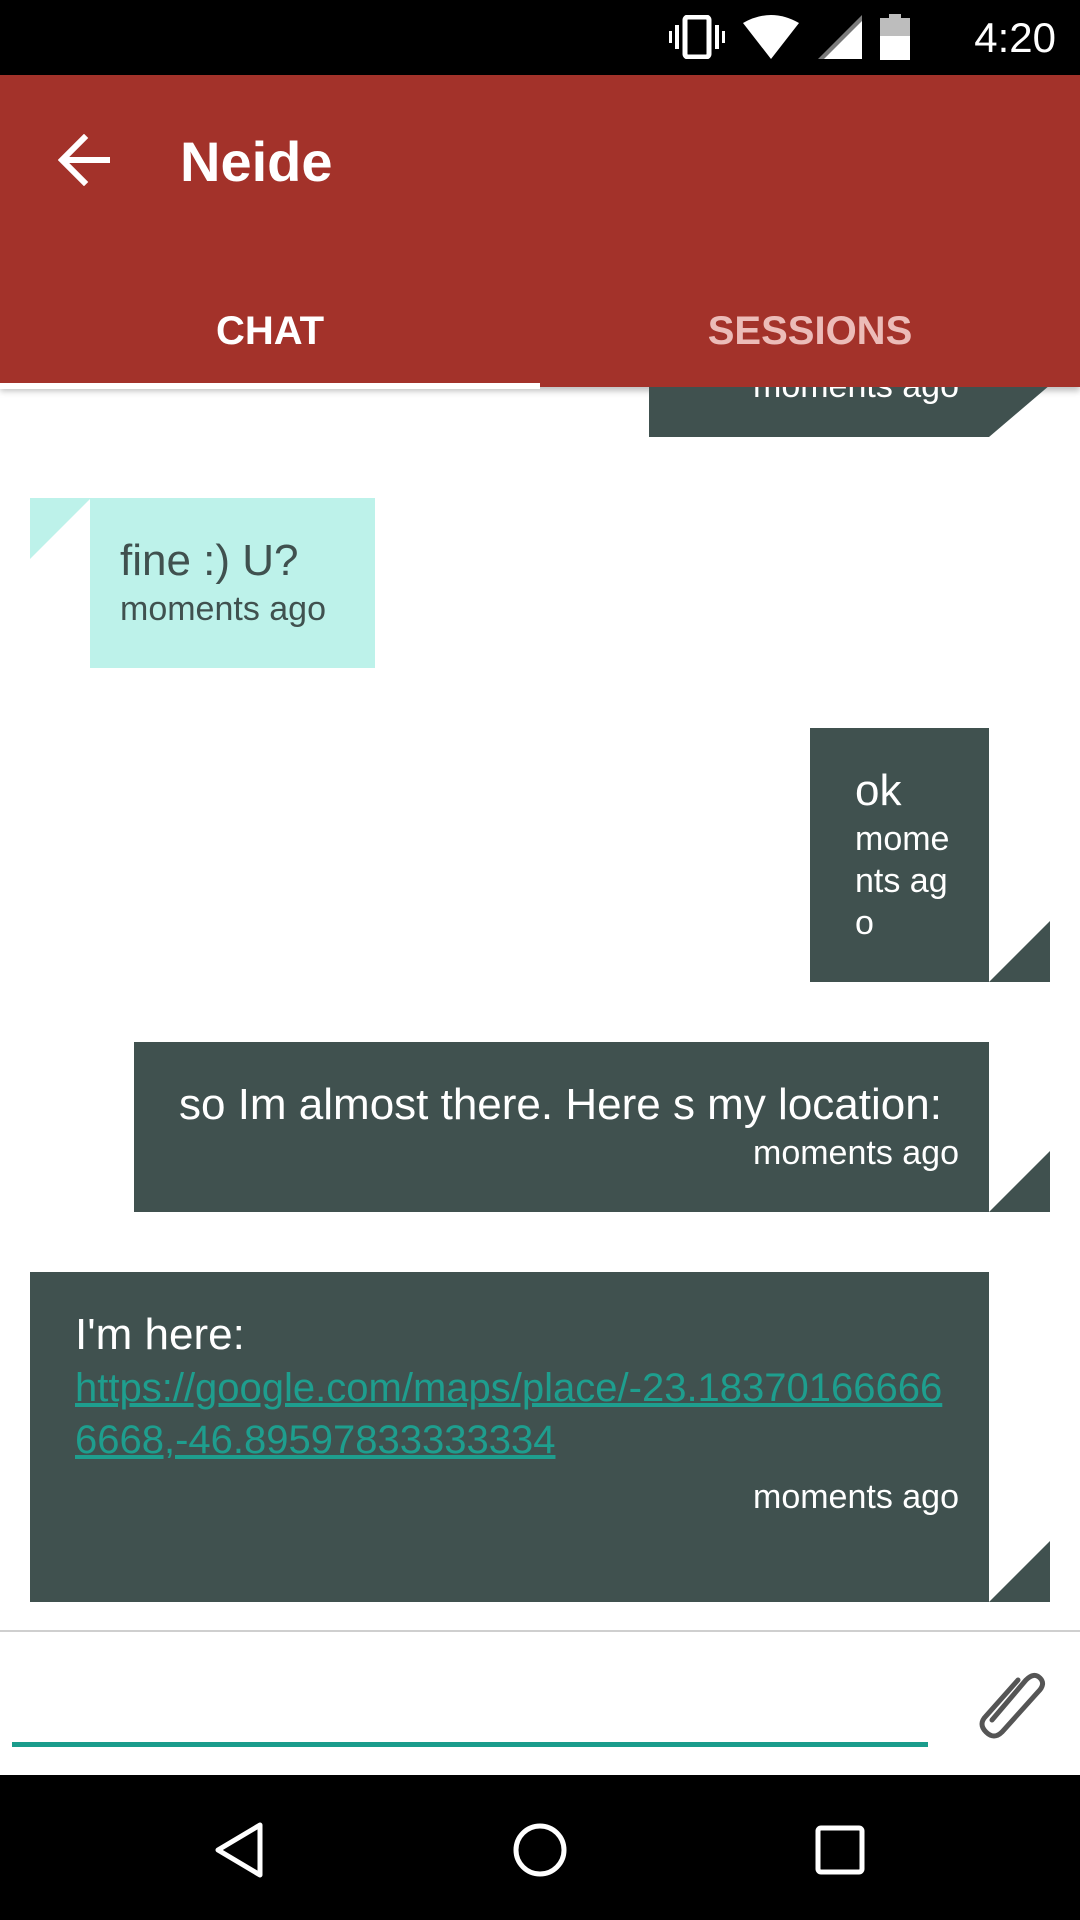  Describe the element at coordinates (209, 560) in the screenshot. I see `message-text: fine :) U?` at that location.